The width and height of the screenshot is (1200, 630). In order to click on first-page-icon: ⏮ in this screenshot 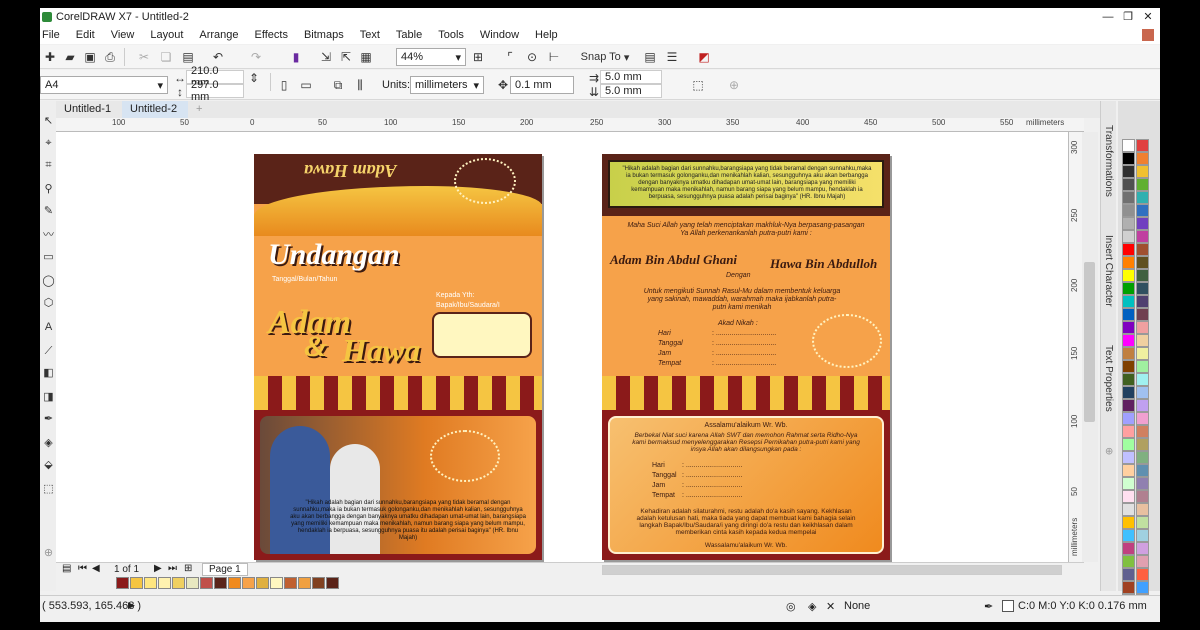, I will do `click(82, 568)`.